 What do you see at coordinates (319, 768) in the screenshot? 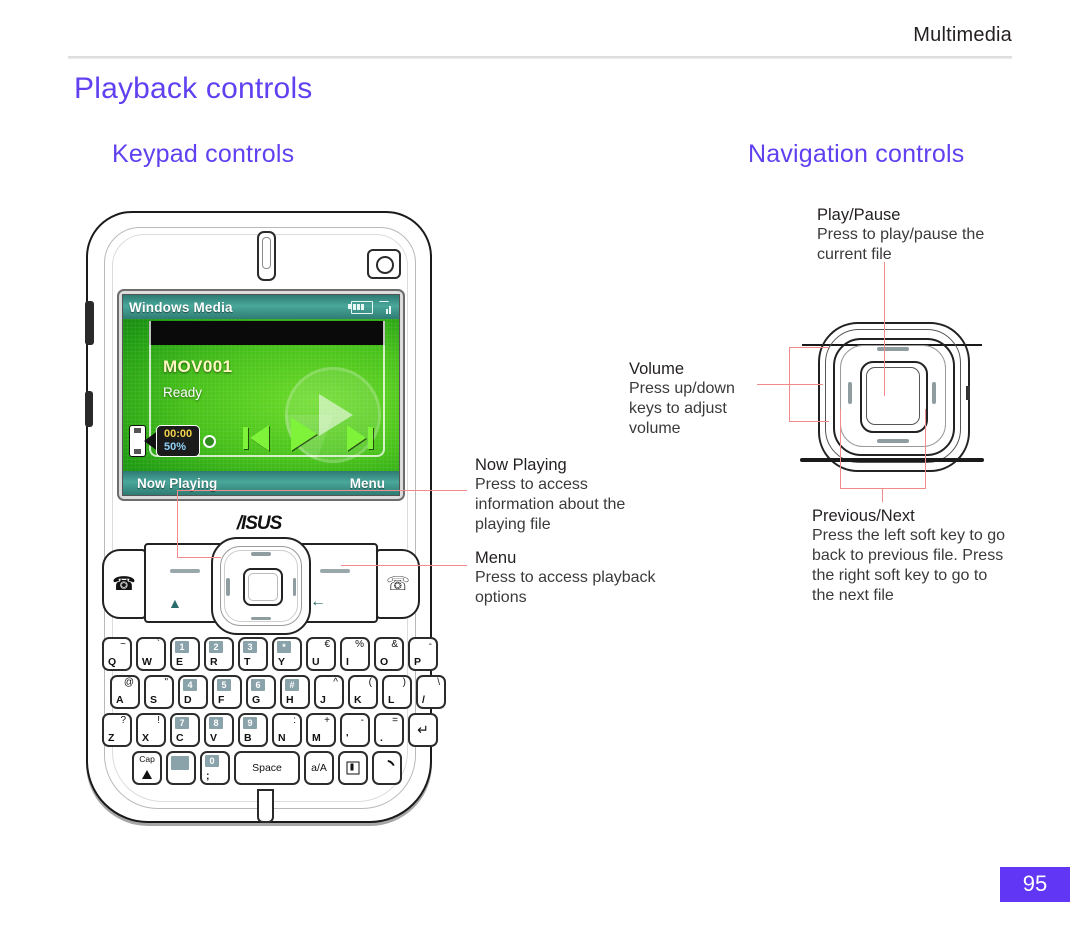
I see `key-case-toggle: a/A` at bounding box center [319, 768].